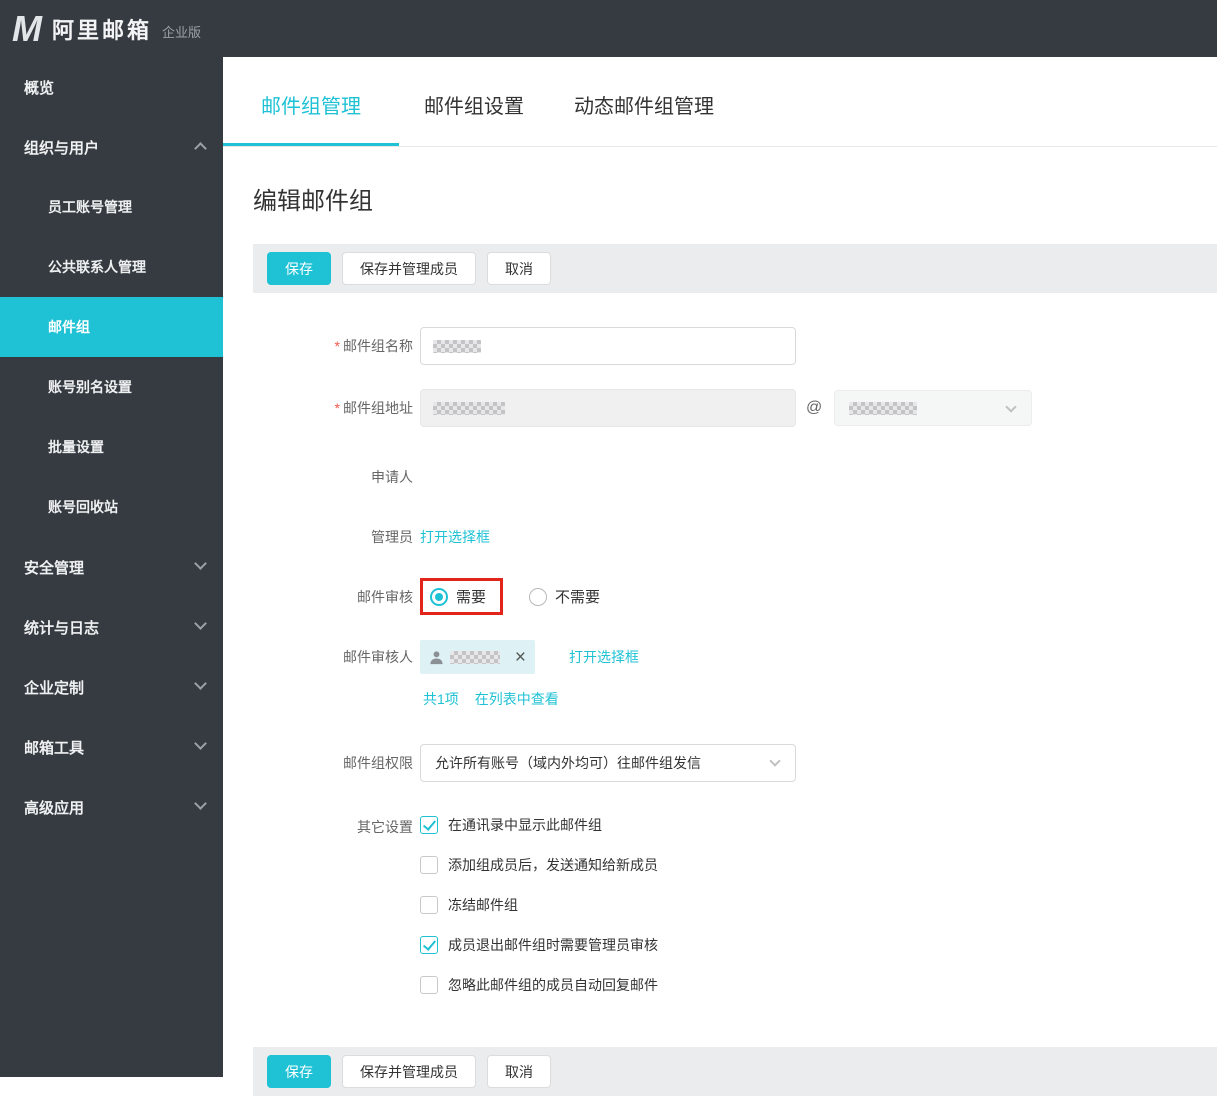 The width and height of the screenshot is (1217, 1096). Describe the element at coordinates (539, 865) in the screenshot. I see `checkbox-notify-new-members: 添加组成员后，发送通知给新成员` at that location.